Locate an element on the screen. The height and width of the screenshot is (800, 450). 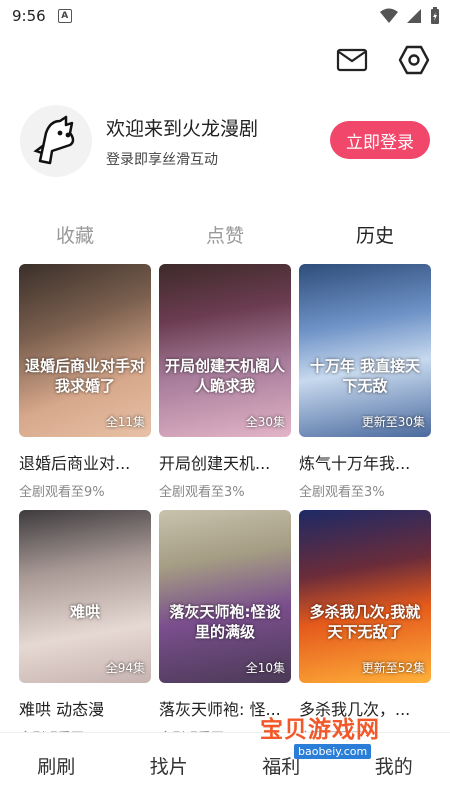
login-button: 立即登录 is located at coordinates (380, 140).